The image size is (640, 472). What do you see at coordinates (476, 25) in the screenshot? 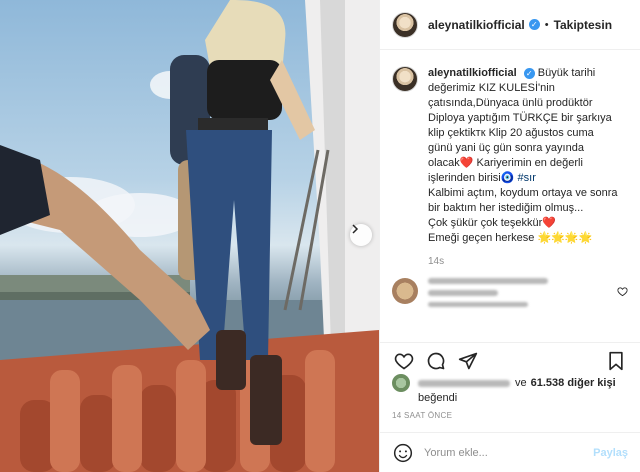
I see `header-username: aleynatilkiofficial` at bounding box center [476, 25].